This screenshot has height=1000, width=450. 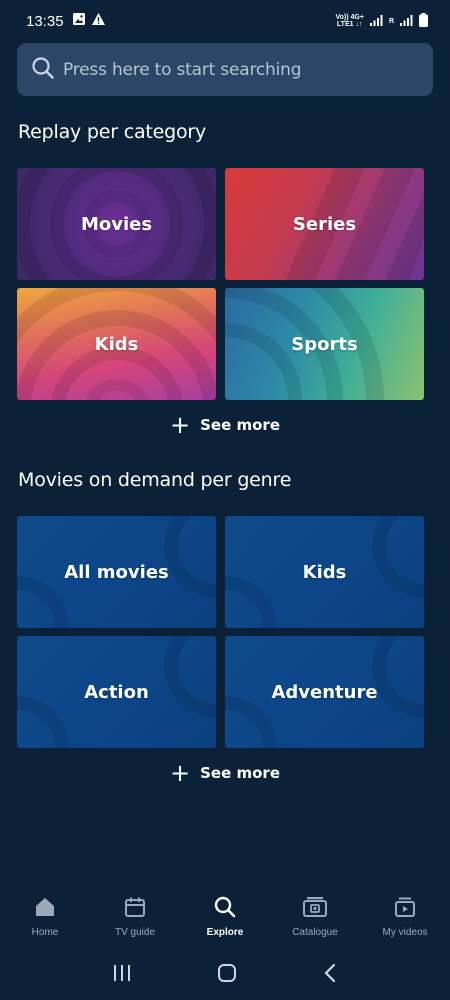 I want to click on tile-replay-sports: Sports, so click(x=324, y=344).